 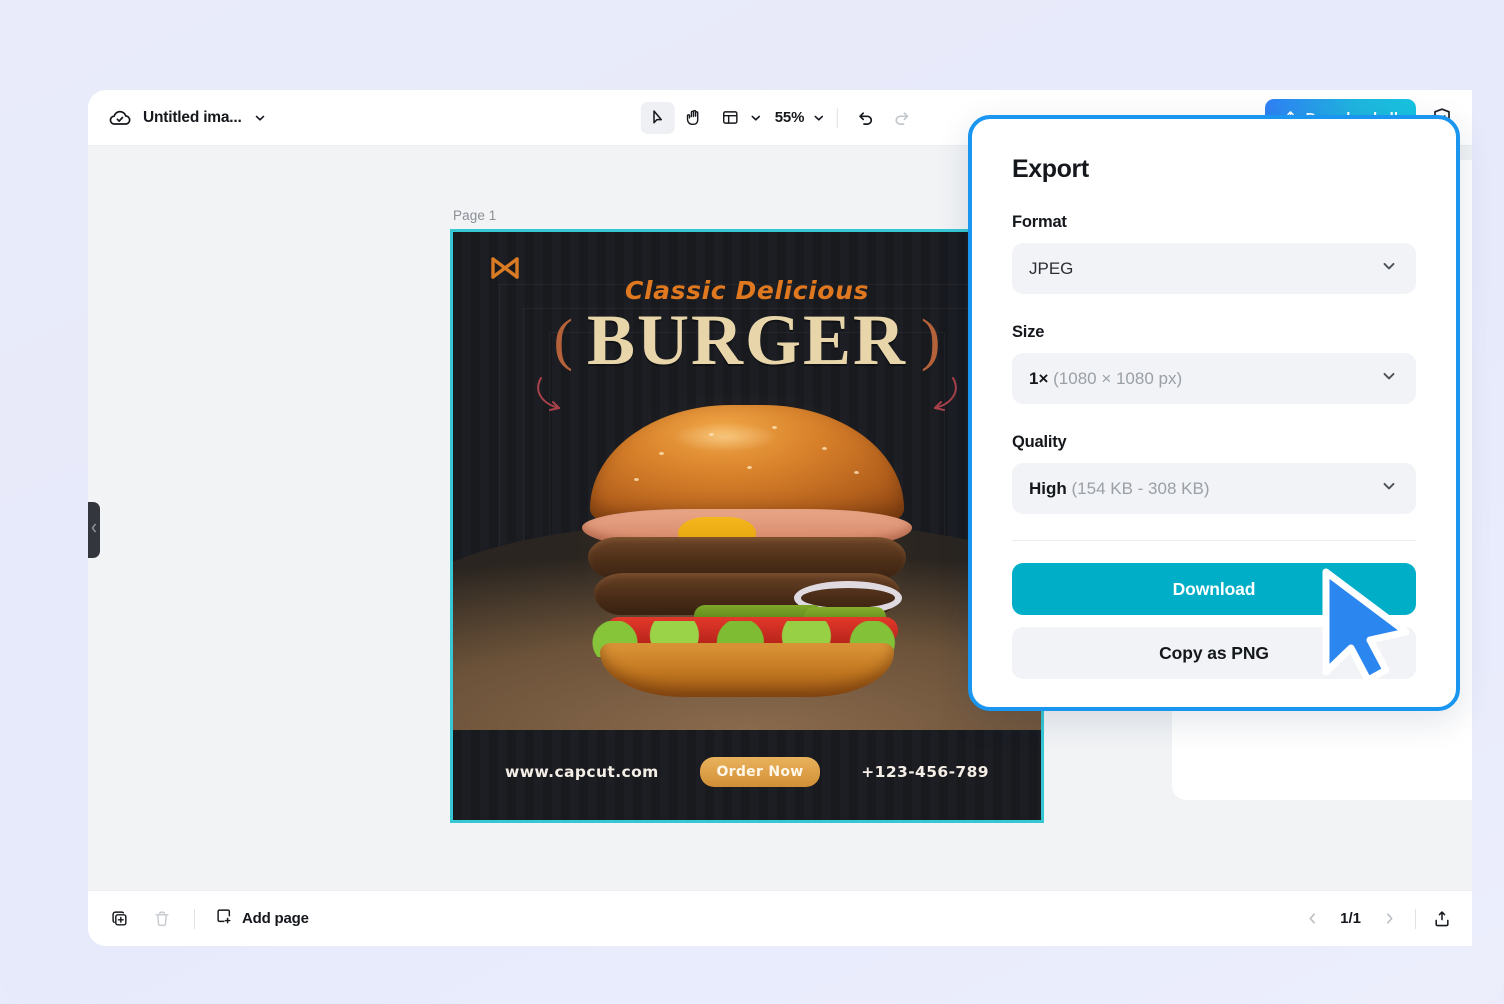 I want to click on select-tool-button, so click(x=657, y=117).